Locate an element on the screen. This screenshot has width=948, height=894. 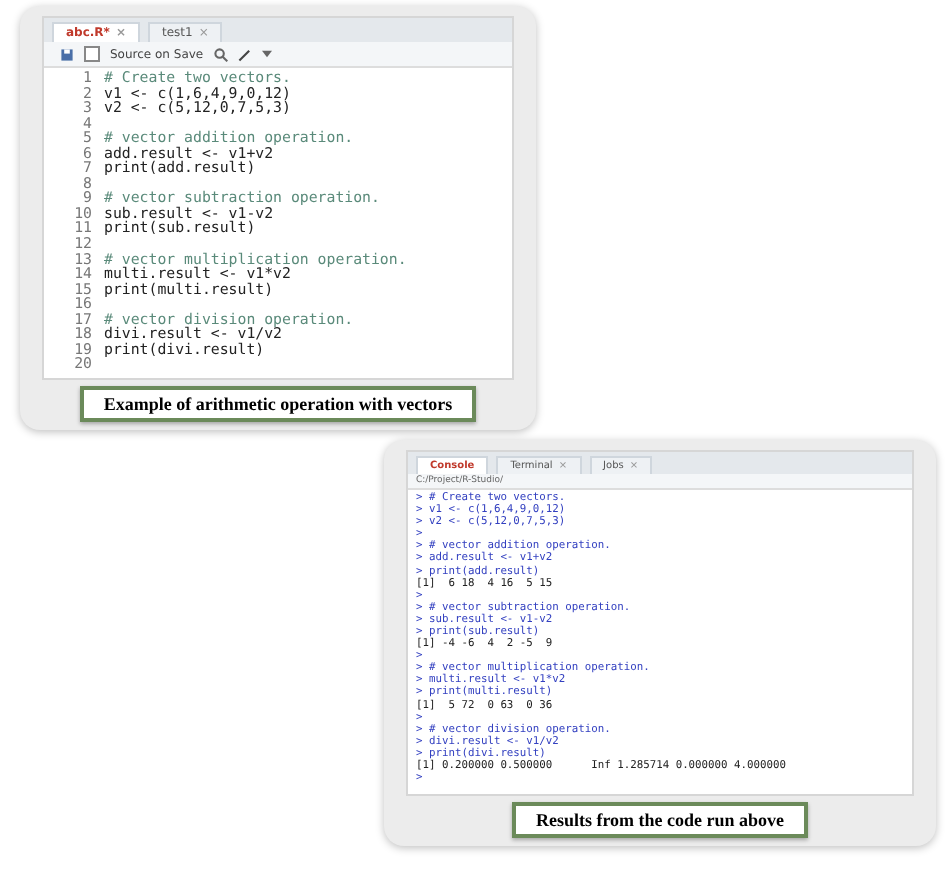
source-on-save-checkbox is located at coordinates (92, 54).